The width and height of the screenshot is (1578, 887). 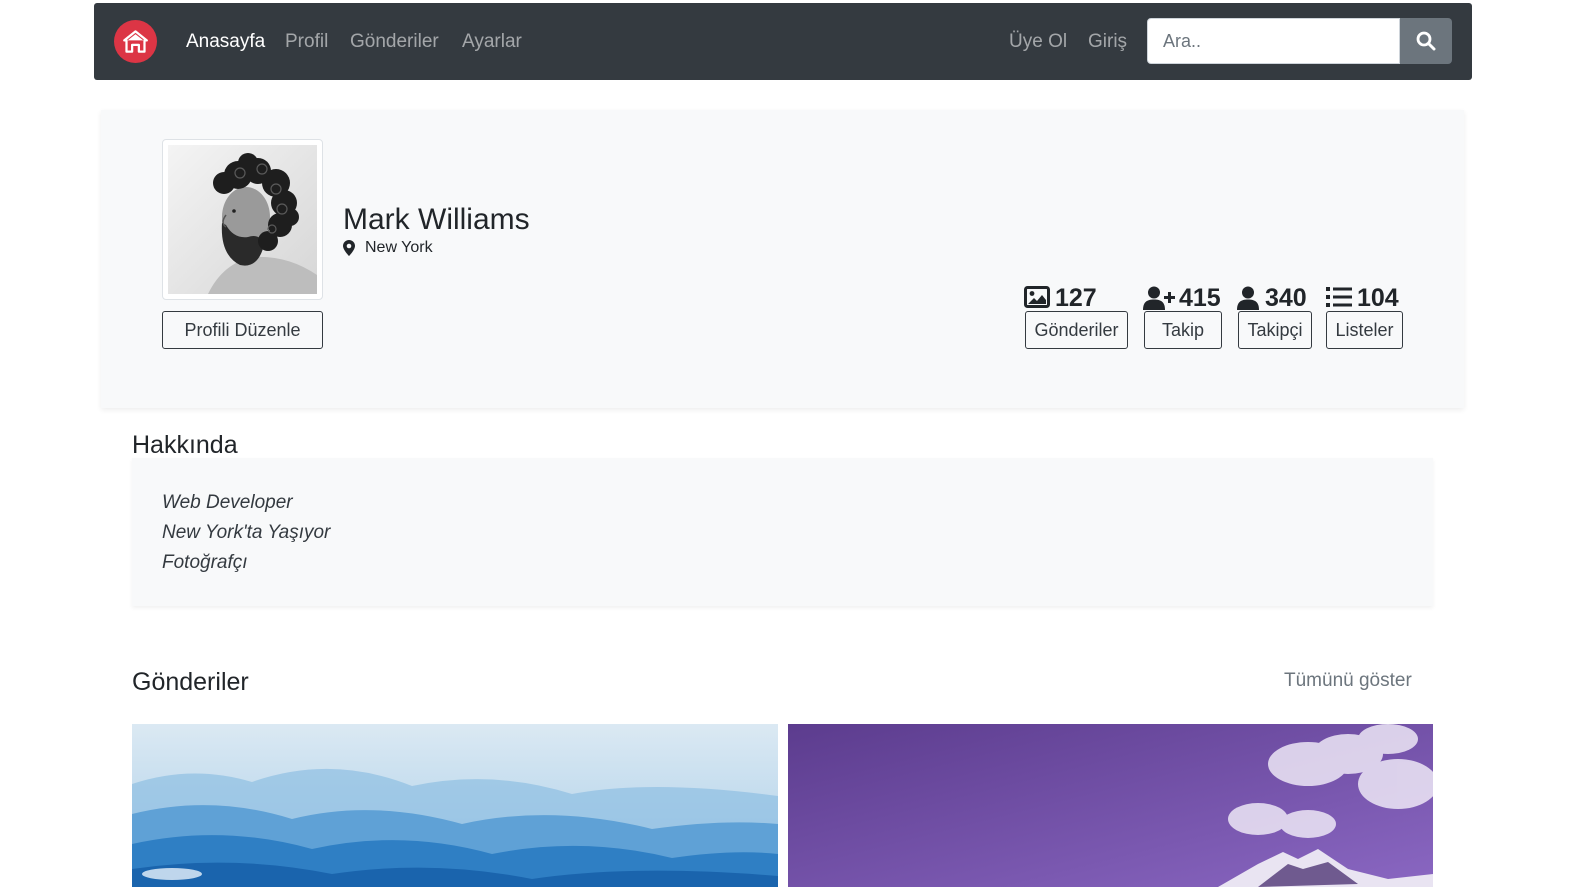 What do you see at coordinates (1248, 298) in the screenshot?
I see `user-icon` at bounding box center [1248, 298].